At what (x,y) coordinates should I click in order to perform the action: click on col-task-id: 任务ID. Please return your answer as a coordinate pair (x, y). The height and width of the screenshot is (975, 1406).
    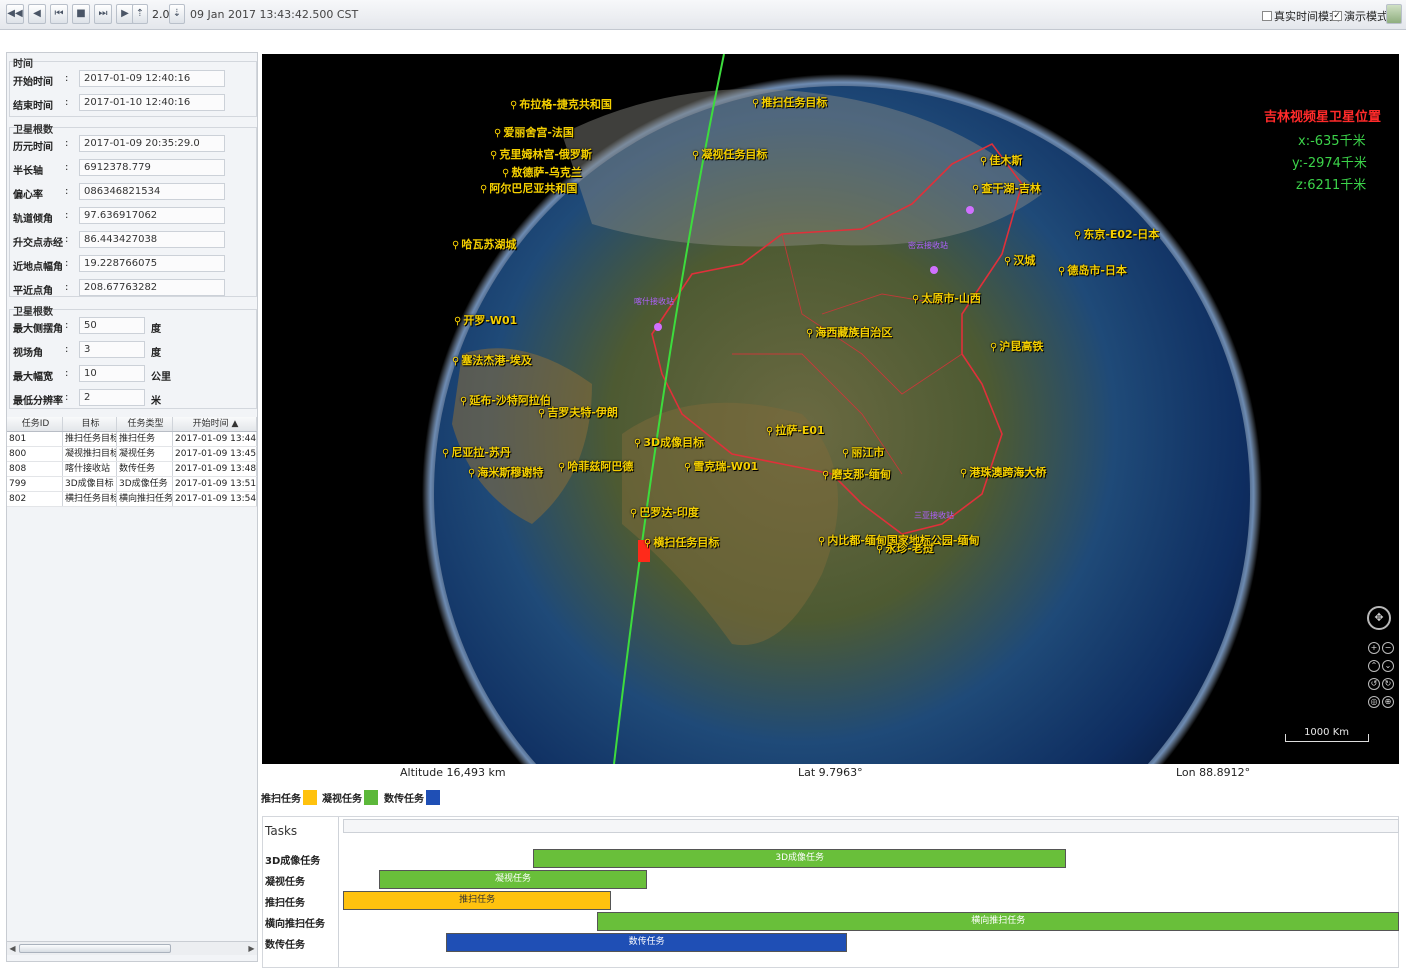
    Looking at the image, I should click on (35, 424).